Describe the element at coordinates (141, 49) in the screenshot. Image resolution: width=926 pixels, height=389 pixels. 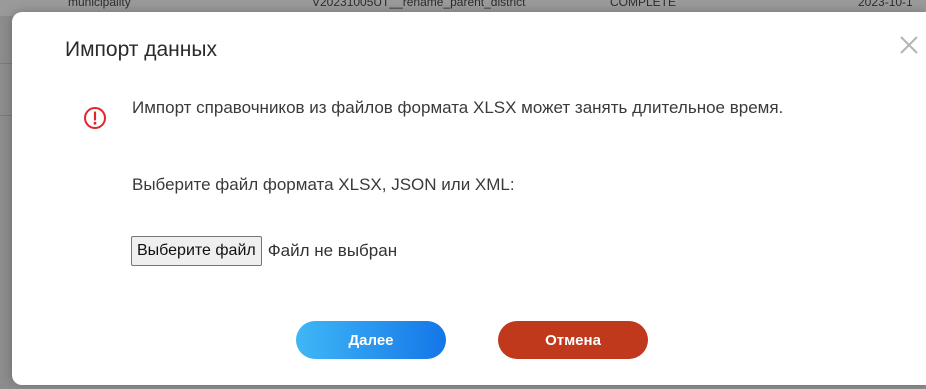
I see `dialog-title: Импорт данных` at that location.